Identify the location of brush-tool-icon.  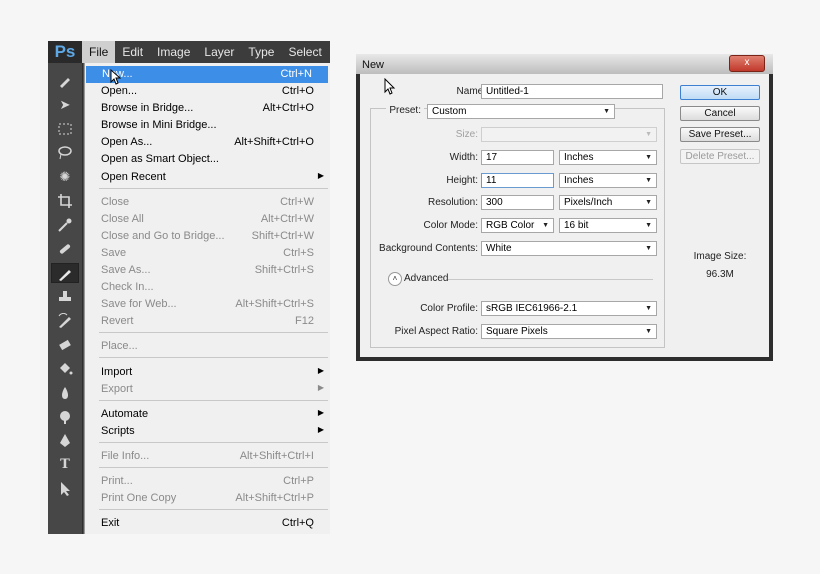
(65, 273).